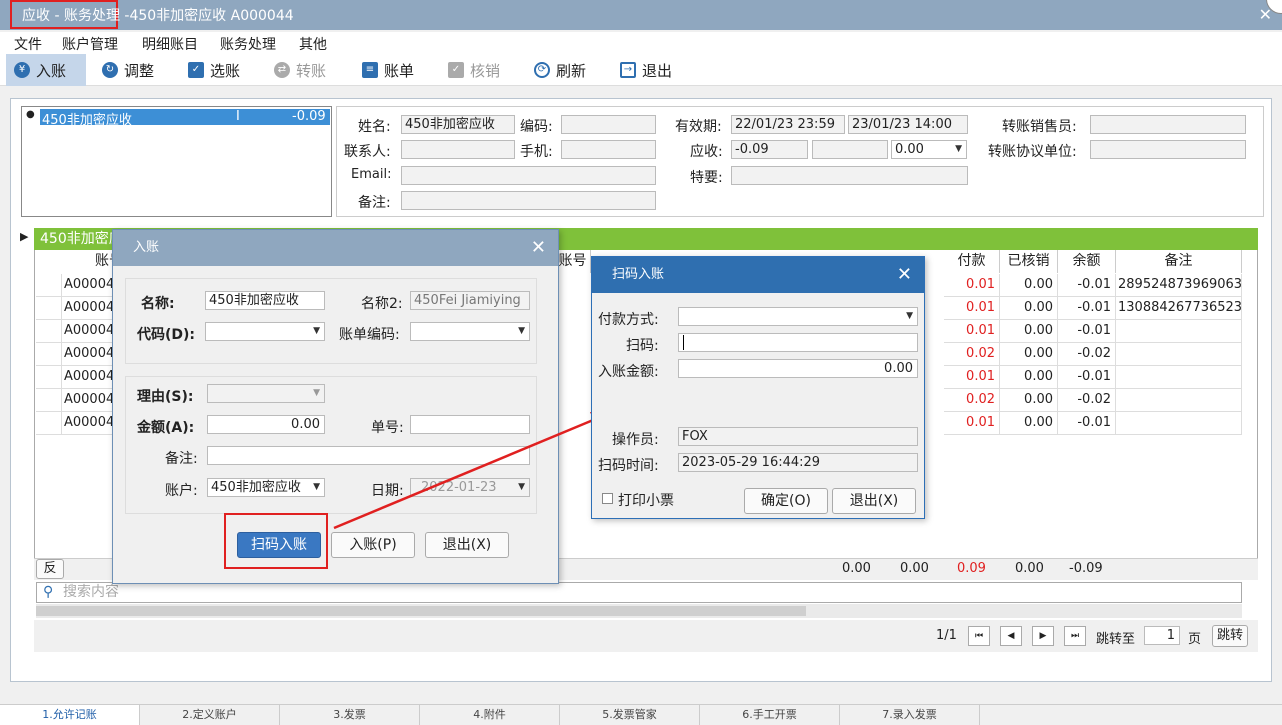  What do you see at coordinates (798, 436) in the screenshot?
I see `dlg2-op-field: FOX` at bounding box center [798, 436].